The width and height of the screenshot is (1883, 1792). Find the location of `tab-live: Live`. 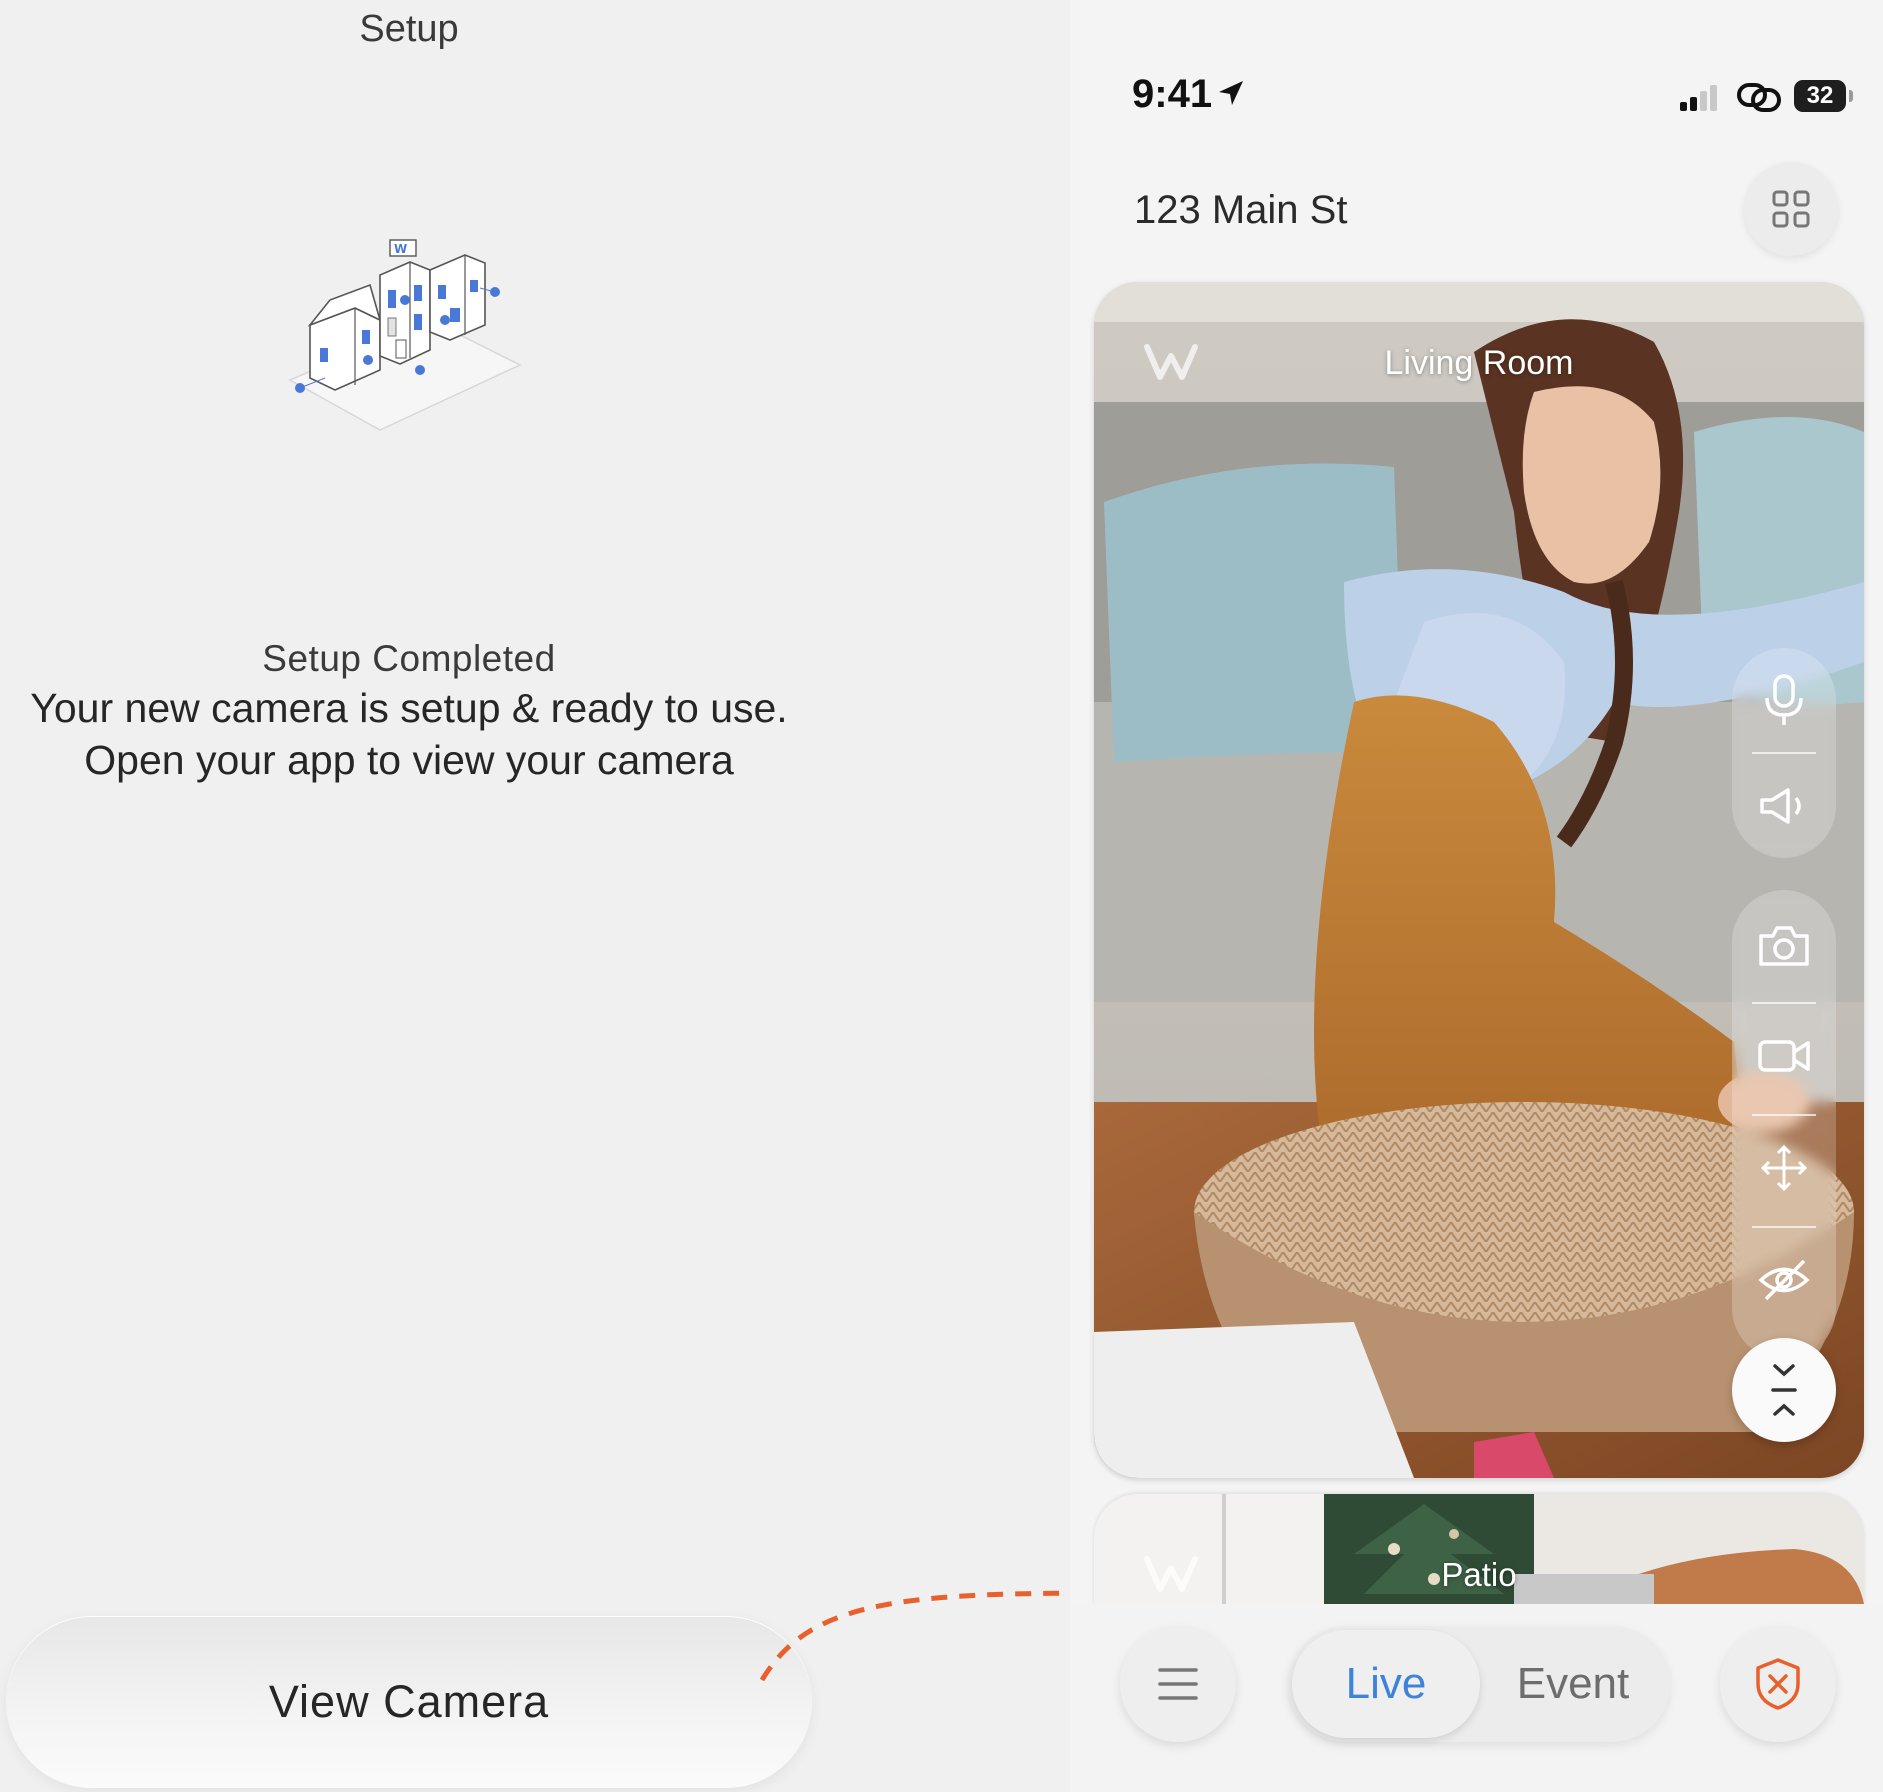

tab-live: Live is located at coordinates (1386, 1684).